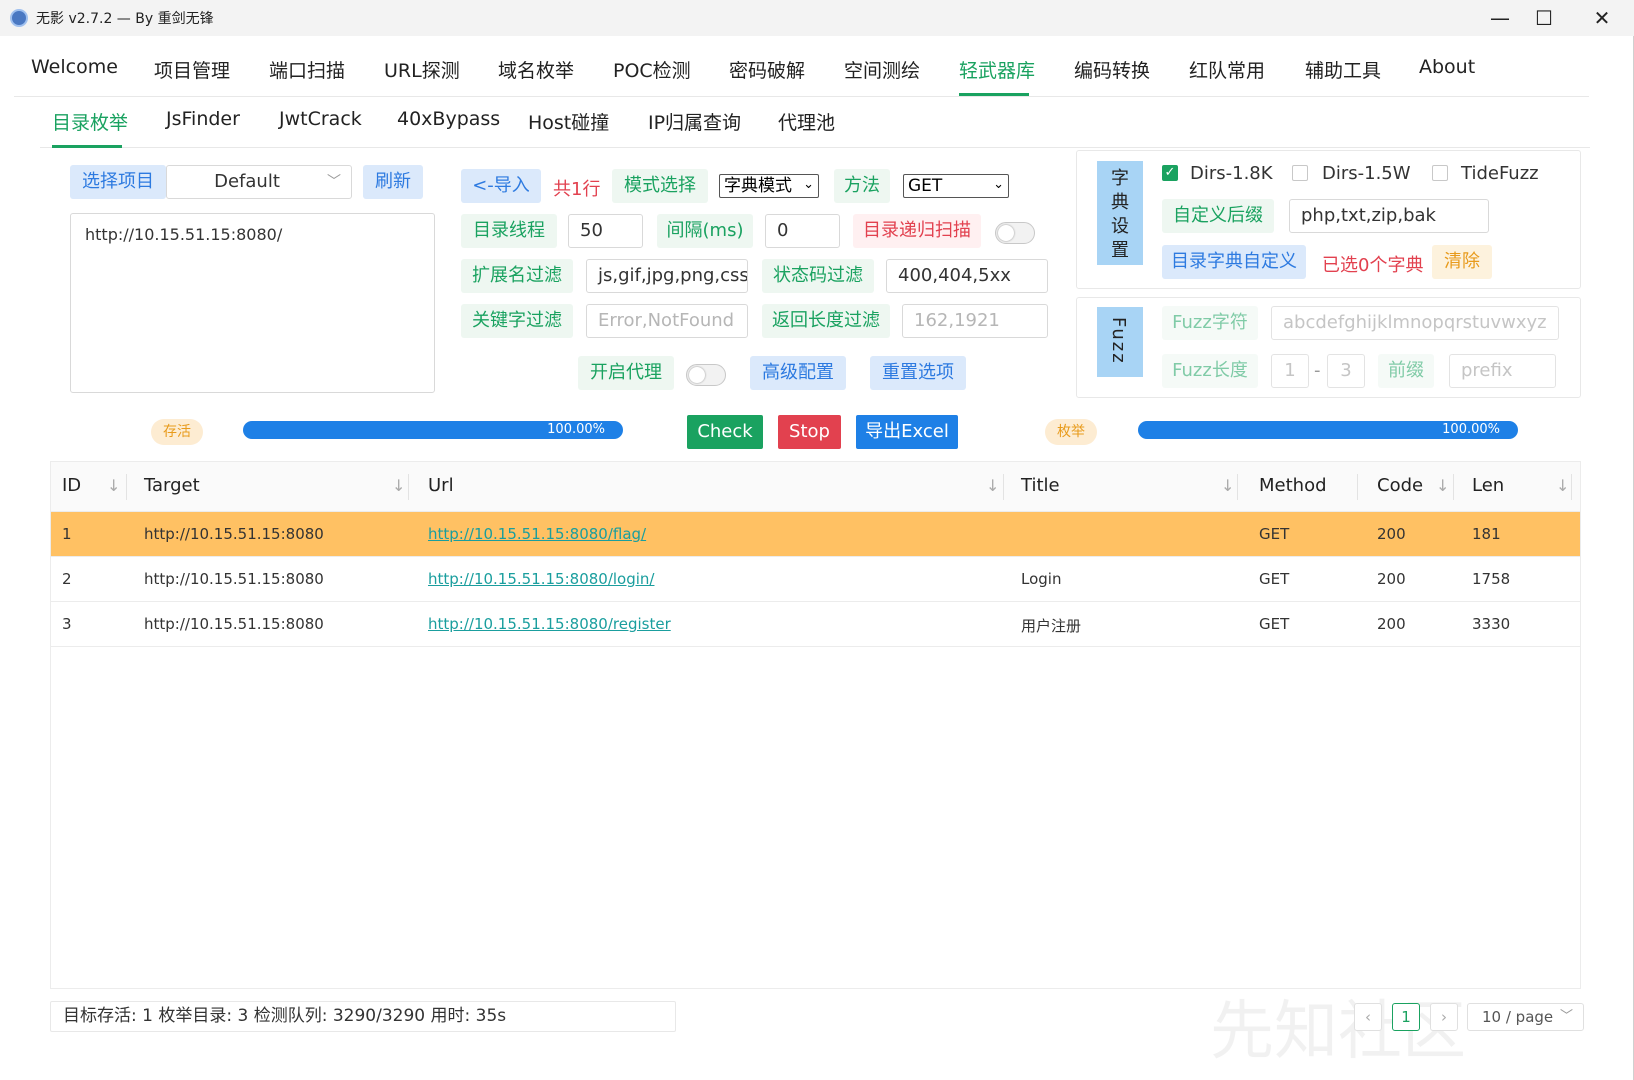 Image resolution: width=1634 pixels, height=1080 pixels. What do you see at coordinates (259, 182) in the screenshot?
I see `project-select: Default ﹀` at bounding box center [259, 182].